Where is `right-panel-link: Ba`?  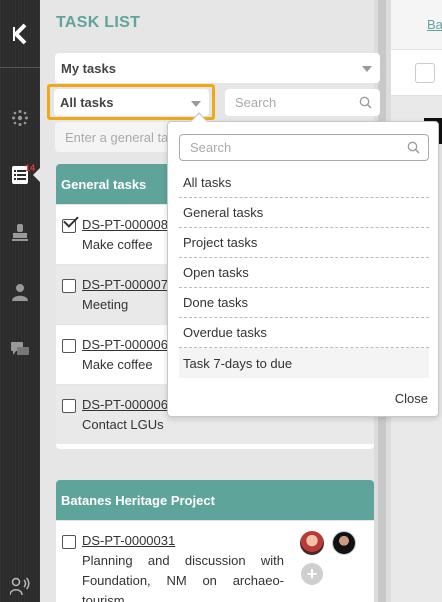 right-panel-link: Ba is located at coordinates (434, 24).